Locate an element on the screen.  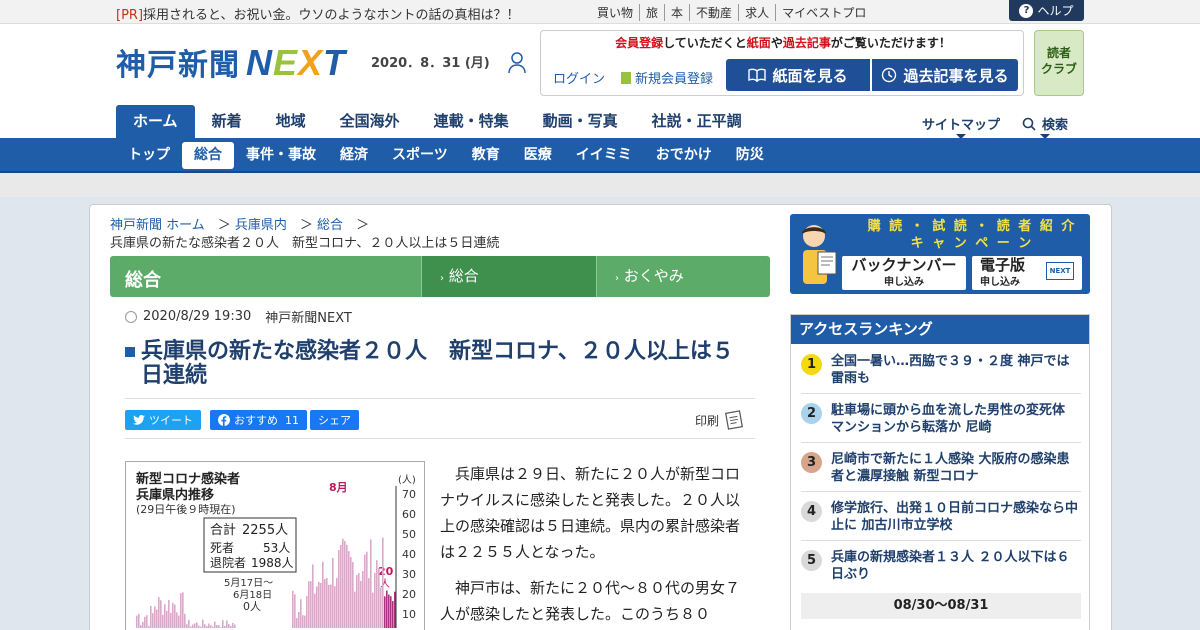
section-tab-general: › 総合 is located at coordinates (508, 276).